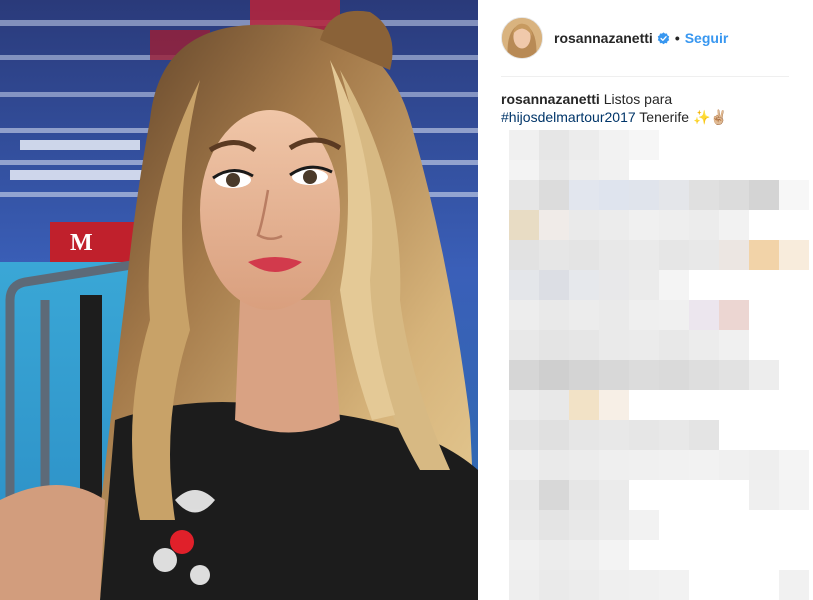  What do you see at coordinates (638, 99) in the screenshot?
I see `caption-text: Listos para` at bounding box center [638, 99].